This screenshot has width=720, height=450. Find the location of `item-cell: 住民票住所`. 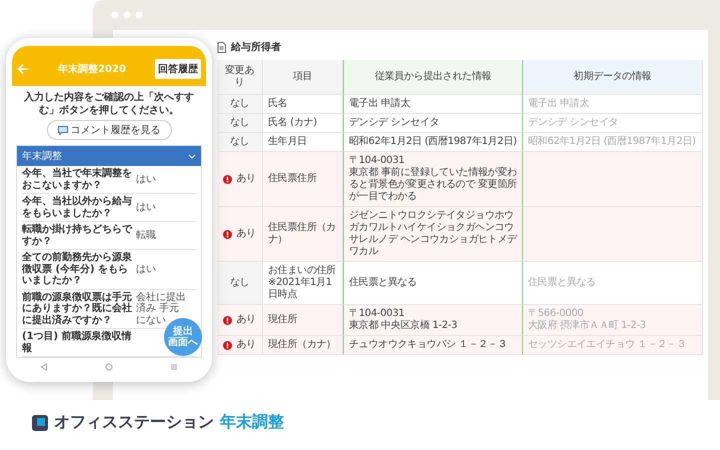

item-cell: 住民票住所 is located at coordinates (303, 179).